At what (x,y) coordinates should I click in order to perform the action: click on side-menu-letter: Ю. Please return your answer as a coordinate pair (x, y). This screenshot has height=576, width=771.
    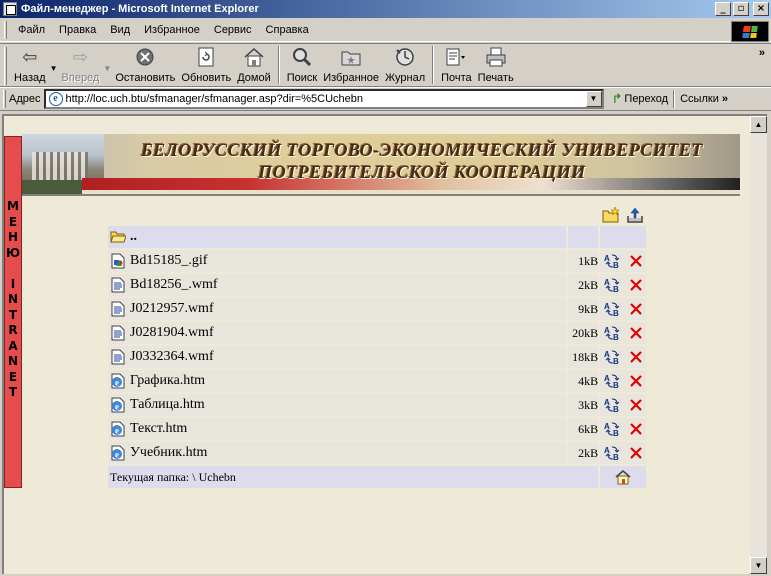
    Looking at the image, I should click on (13, 252).